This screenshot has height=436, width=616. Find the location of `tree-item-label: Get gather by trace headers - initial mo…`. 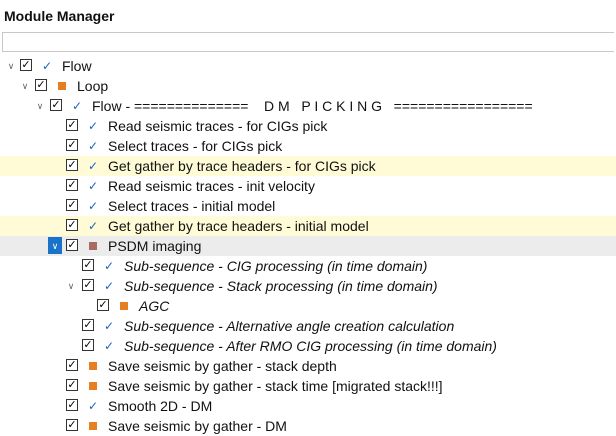

tree-item-label: Get gather by trace headers - initial mo… is located at coordinates (238, 226).